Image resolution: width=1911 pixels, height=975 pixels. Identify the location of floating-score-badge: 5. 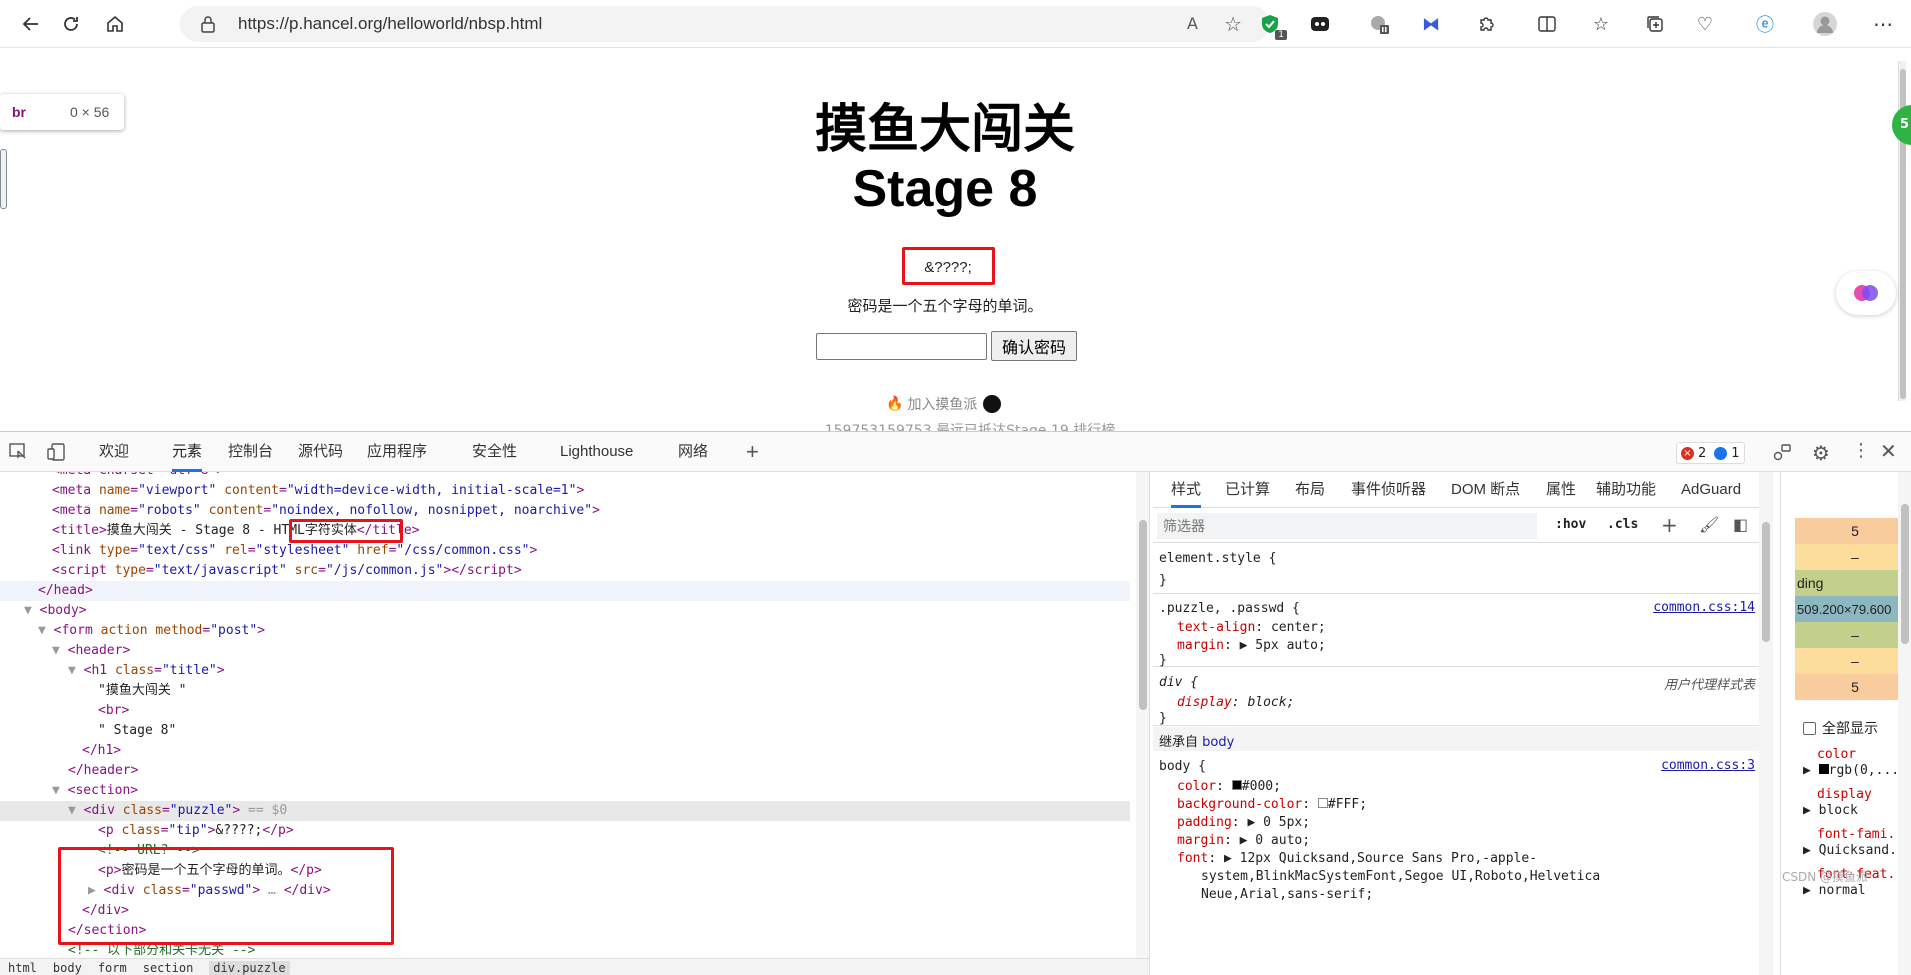
(1901, 125).